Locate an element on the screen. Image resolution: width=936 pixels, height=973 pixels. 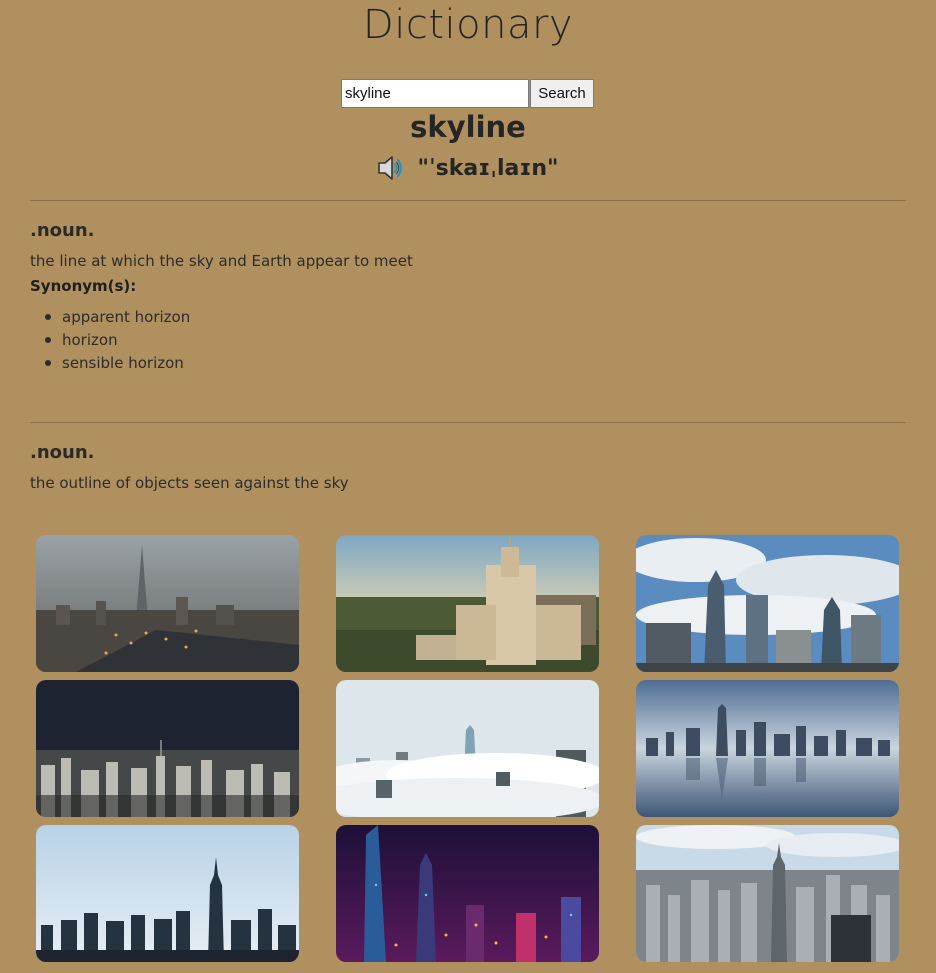
search-form: Search is located at coordinates (467, 93).